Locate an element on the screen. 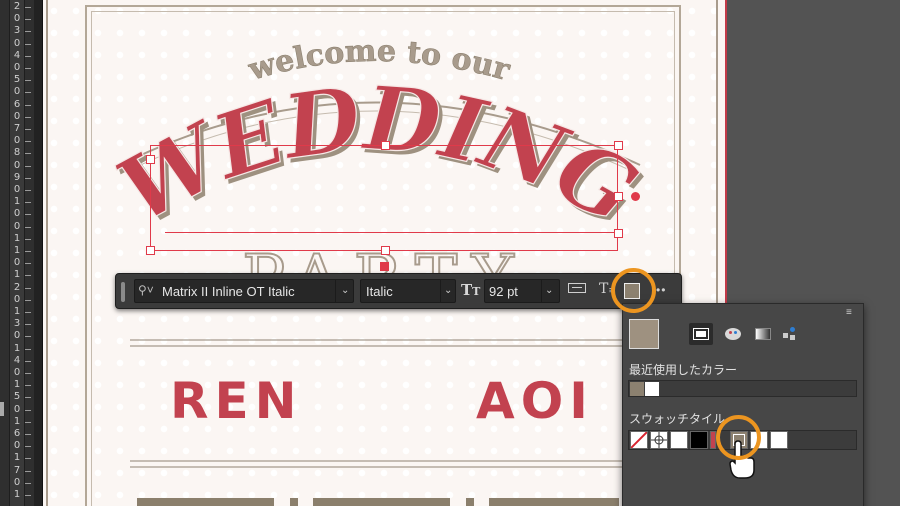 This screenshot has height=506, width=900. font-family-field: ⚲˅ Matrix II Inline OT Italic ⌄ is located at coordinates (244, 291).